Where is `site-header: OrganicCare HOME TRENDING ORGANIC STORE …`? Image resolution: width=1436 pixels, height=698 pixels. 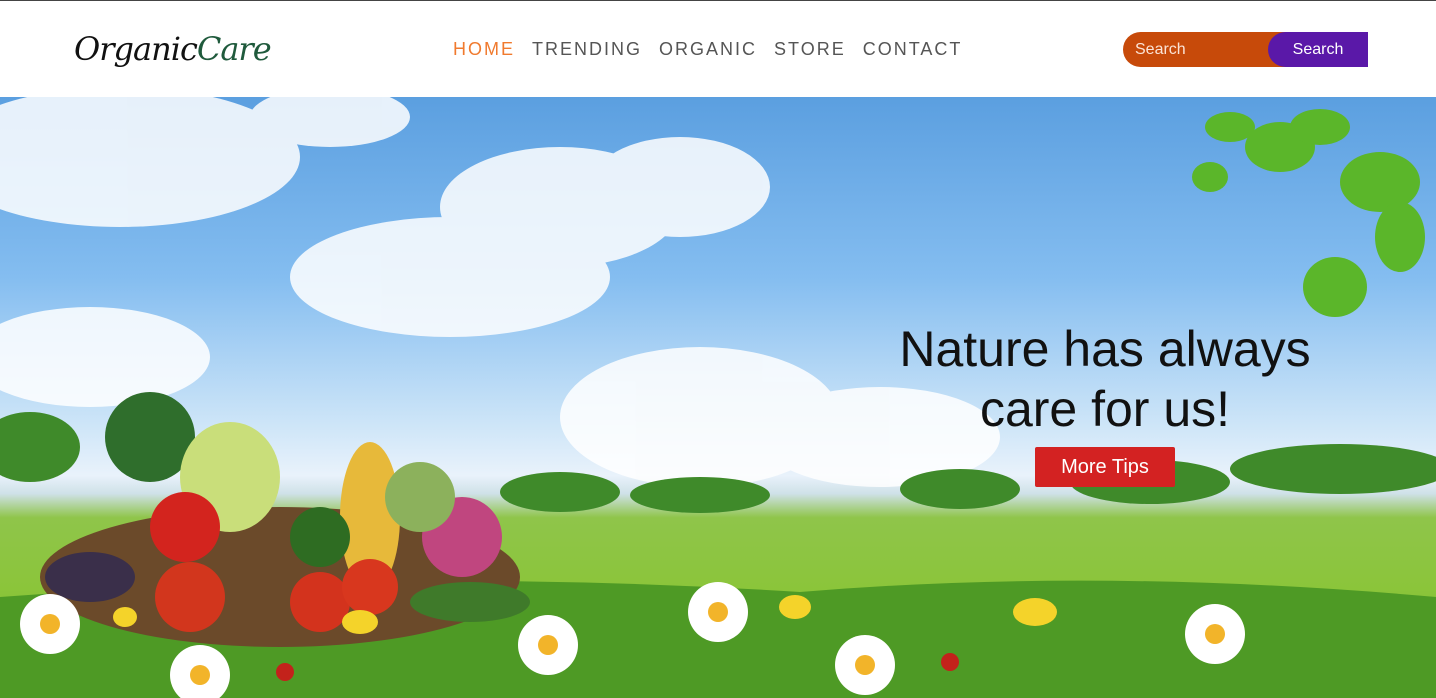
site-header: OrganicCare HOME TRENDING ORGANIC STORE … is located at coordinates (718, 49).